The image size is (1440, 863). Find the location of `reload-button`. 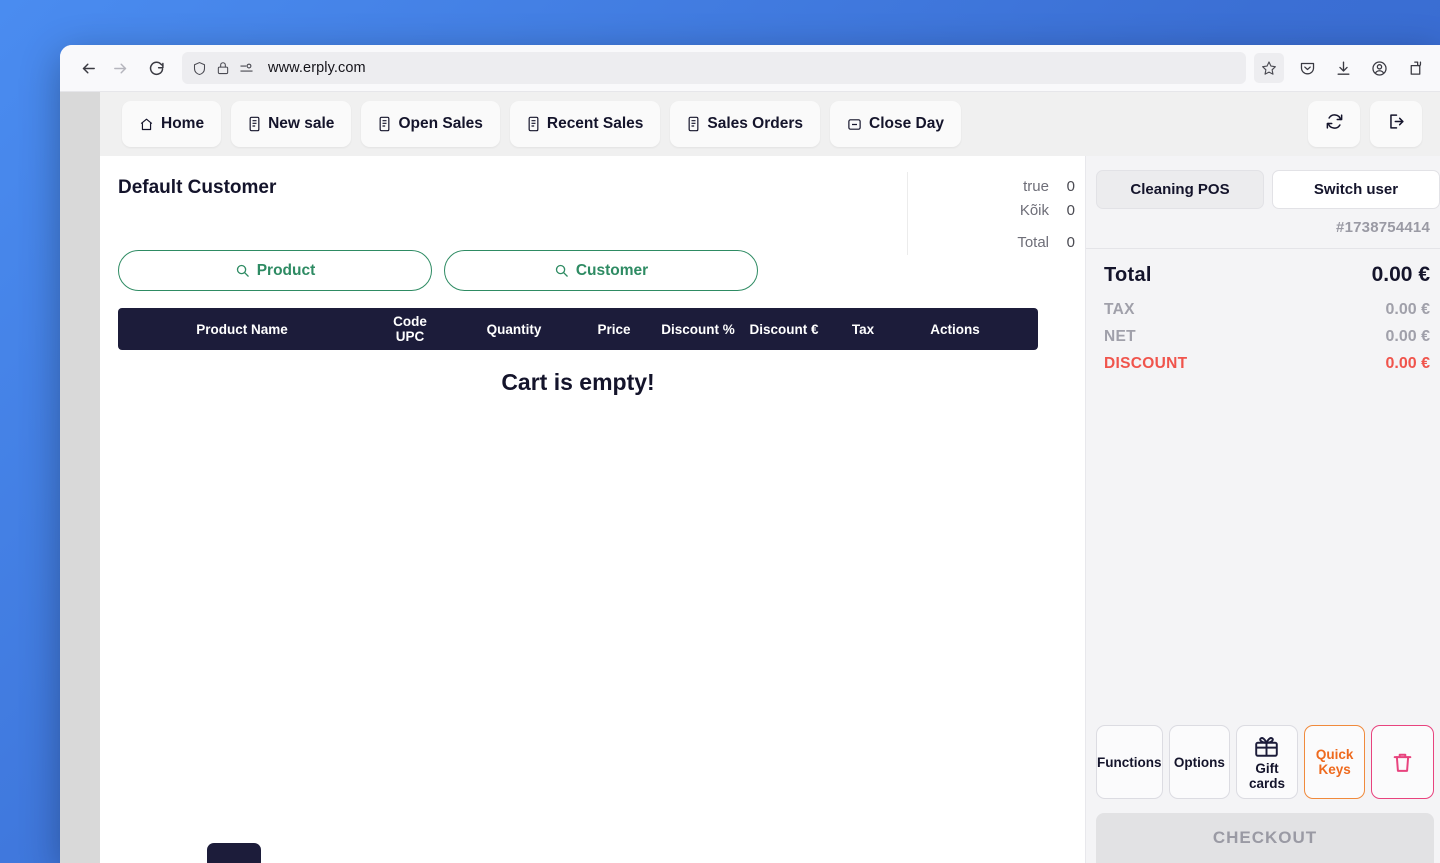

reload-button is located at coordinates (156, 68).